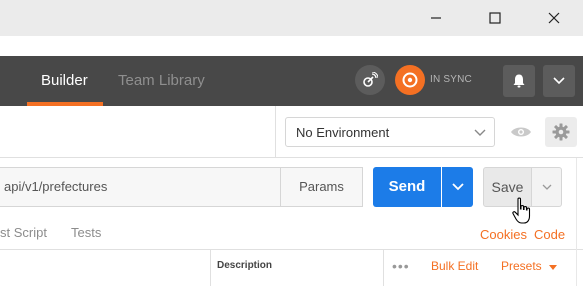 This screenshot has width=583, height=286. Describe the element at coordinates (407, 187) in the screenshot. I see `send-button: Send` at that location.